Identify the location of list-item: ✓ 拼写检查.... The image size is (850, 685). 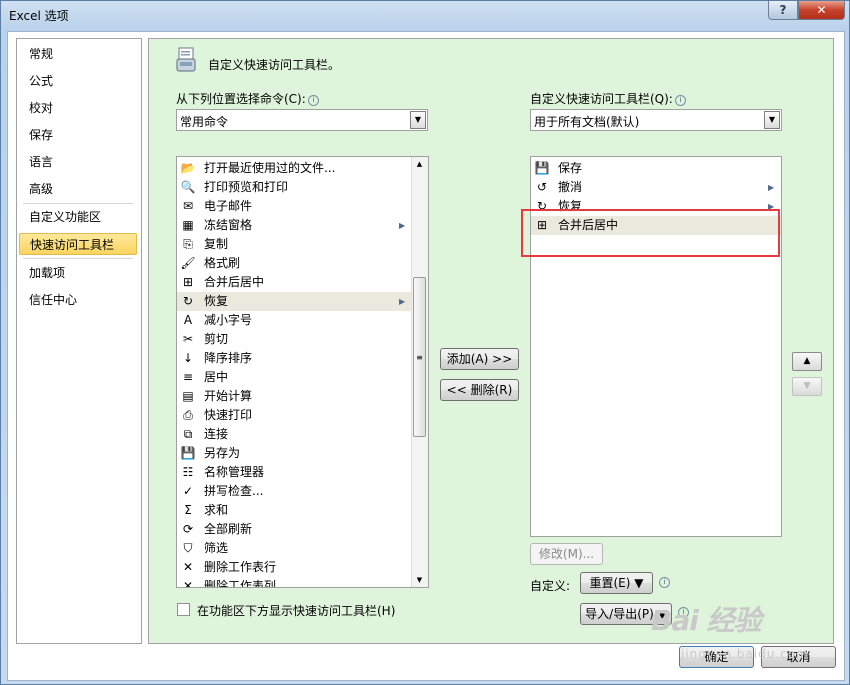
(294, 491).